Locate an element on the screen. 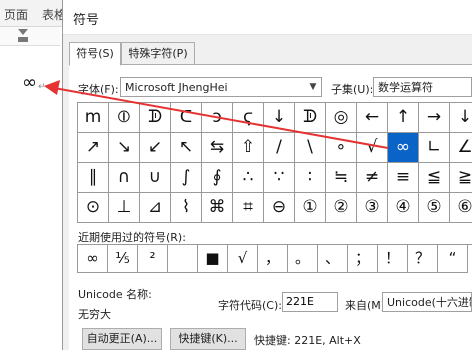 The width and height of the screenshot is (472, 351). symbol-cell: √ is located at coordinates (372, 148).